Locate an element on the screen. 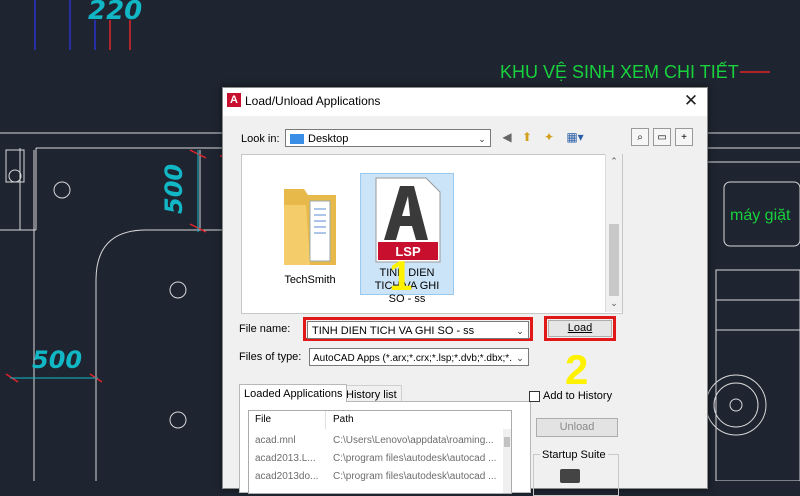 This screenshot has height=496, width=800. files-of-type-label: Files of type: is located at coordinates (270, 357).